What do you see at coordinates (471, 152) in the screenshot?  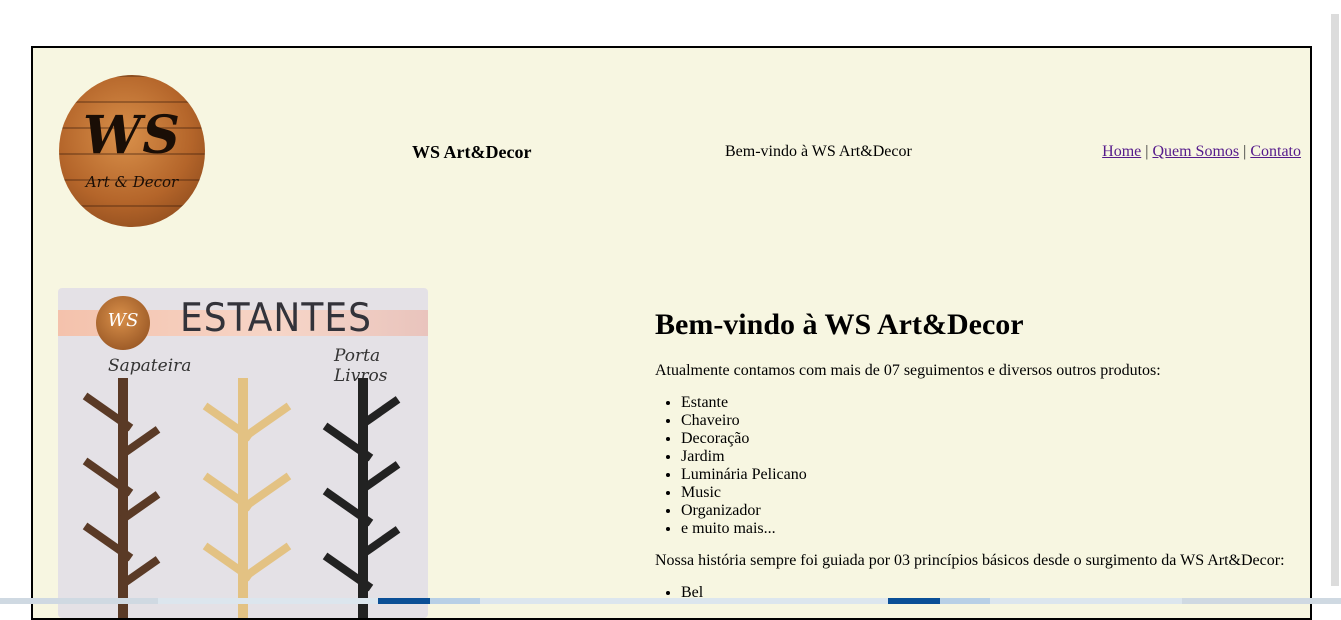 I see `brand-name: WS Art&Decor` at bounding box center [471, 152].